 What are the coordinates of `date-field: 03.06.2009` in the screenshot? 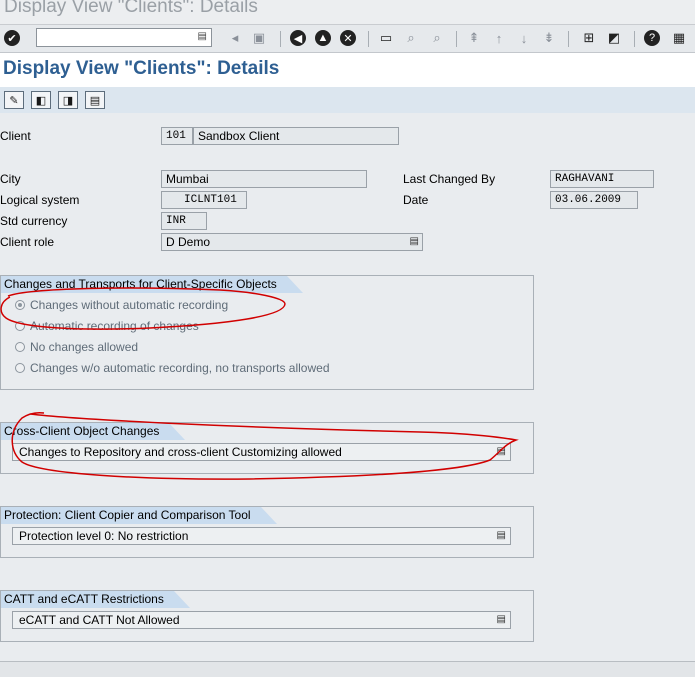 It's located at (594, 200).